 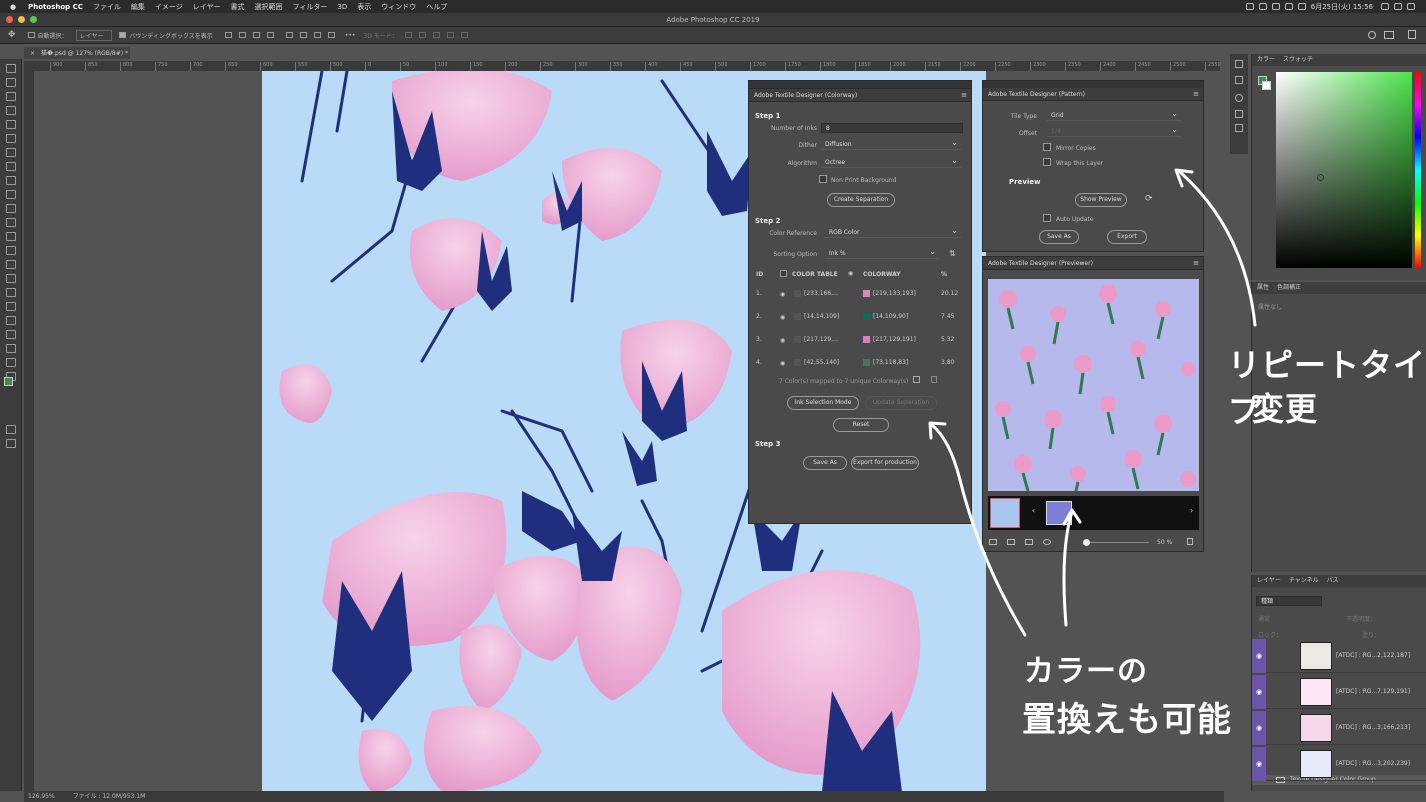 I want to click on annotation-repeat-line2: 変更, so click(x=1285, y=409).